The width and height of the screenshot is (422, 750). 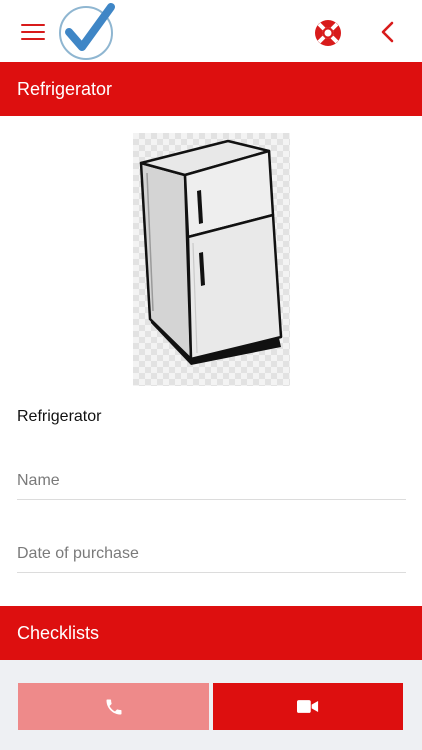 I want to click on video-call-button, so click(x=308, y=706).